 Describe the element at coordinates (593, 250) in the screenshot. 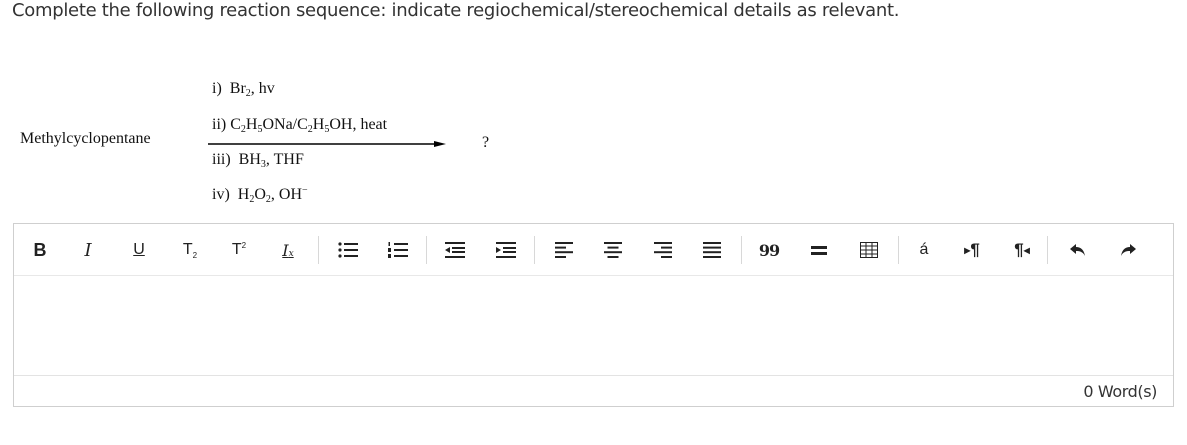

I see `editor-toolbar: B I U T2 T2 Ix 99 á ▶ ¶ ¶ ◀` at that location.